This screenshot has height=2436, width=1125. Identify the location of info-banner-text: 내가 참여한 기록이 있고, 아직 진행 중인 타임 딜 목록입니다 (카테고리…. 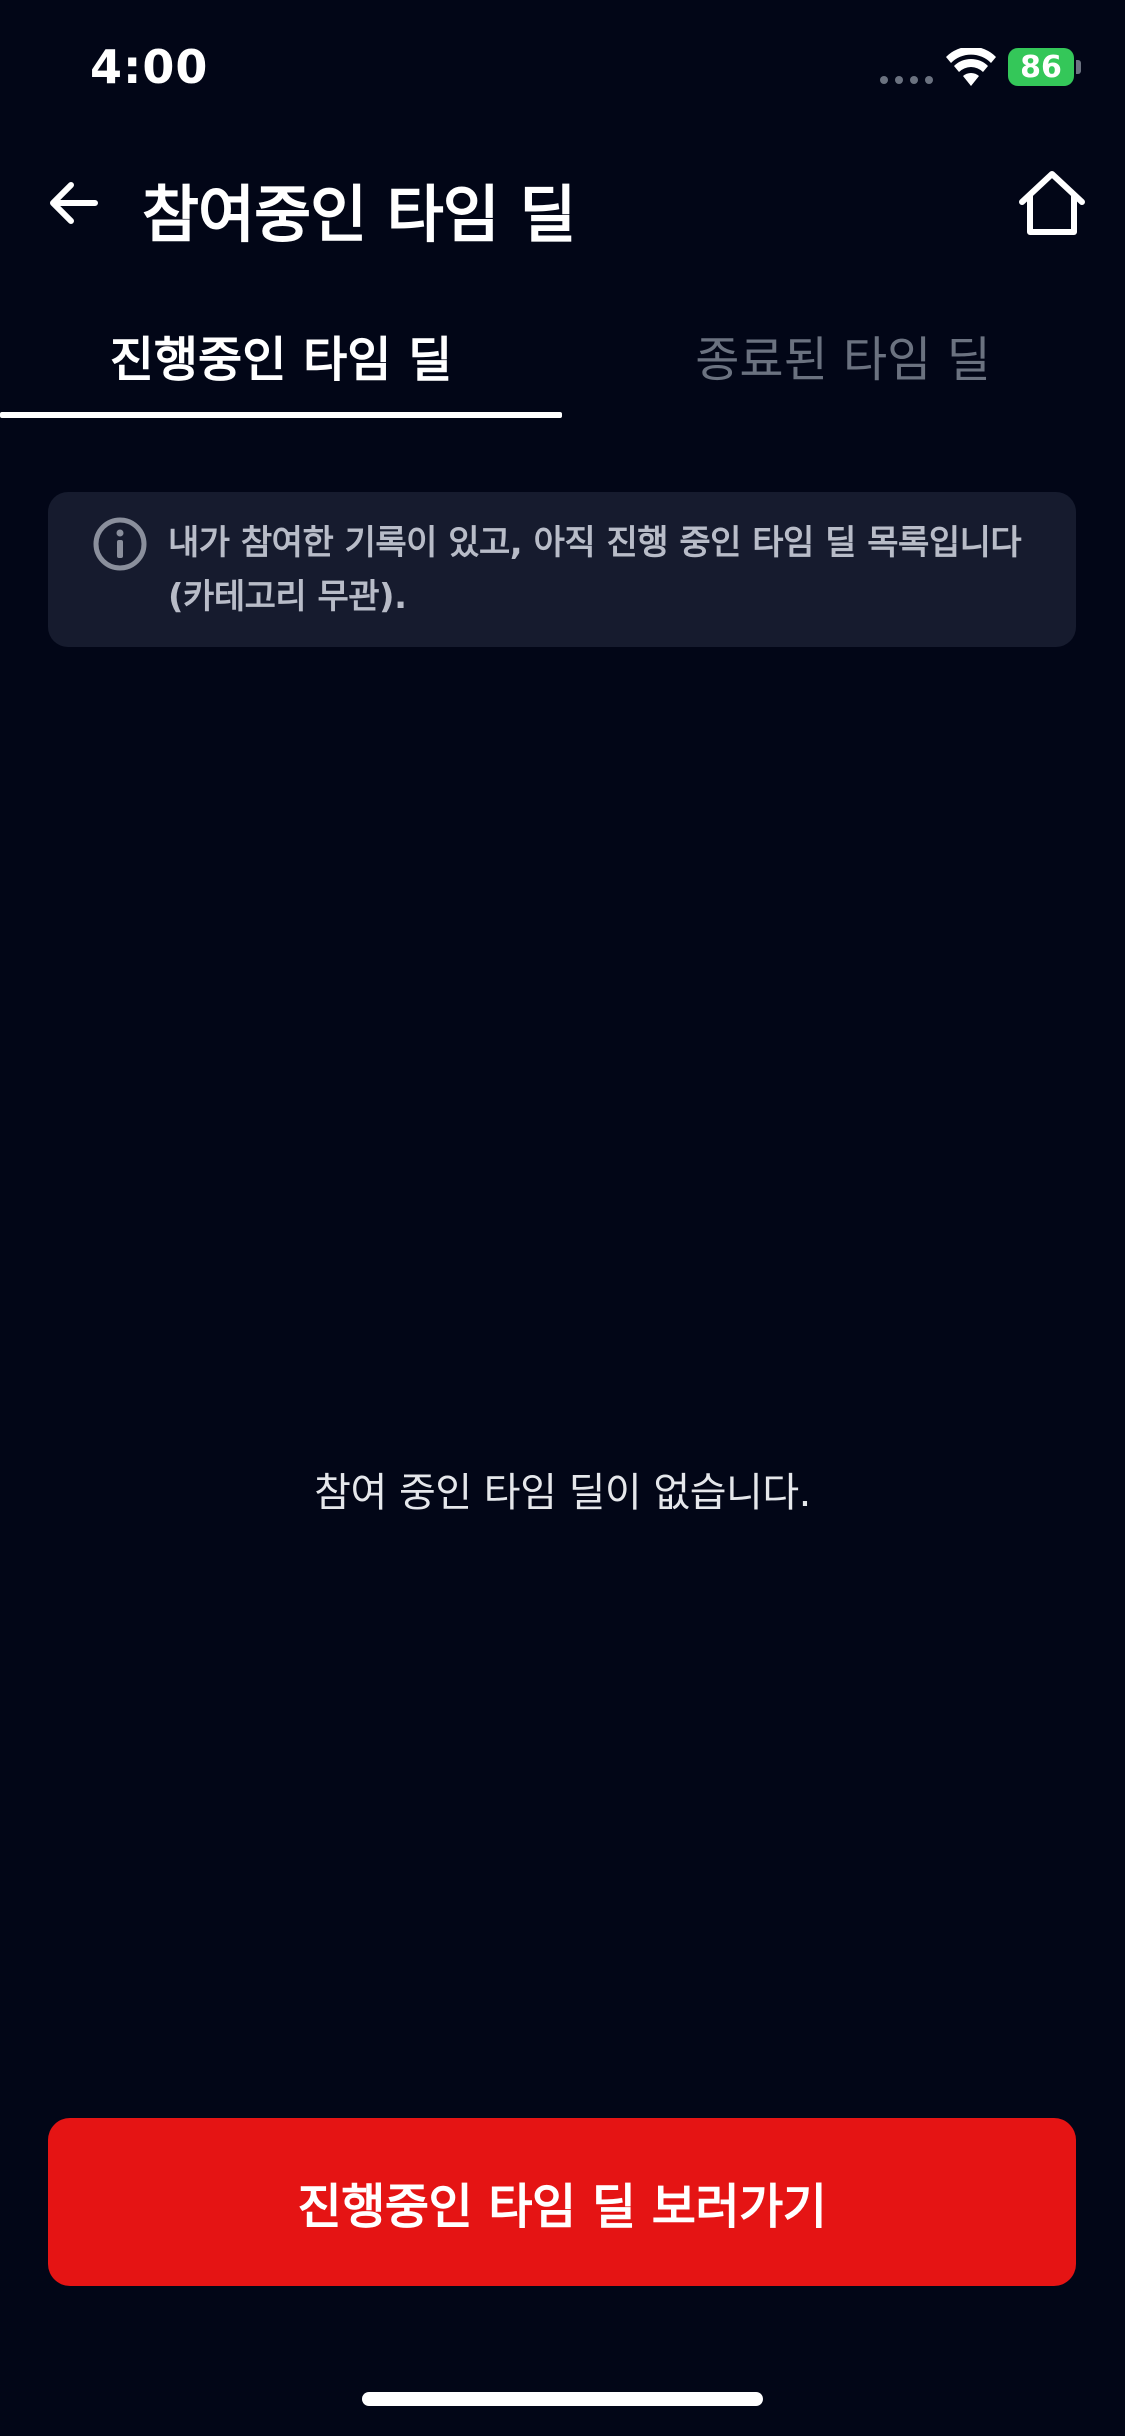
(595, 570).